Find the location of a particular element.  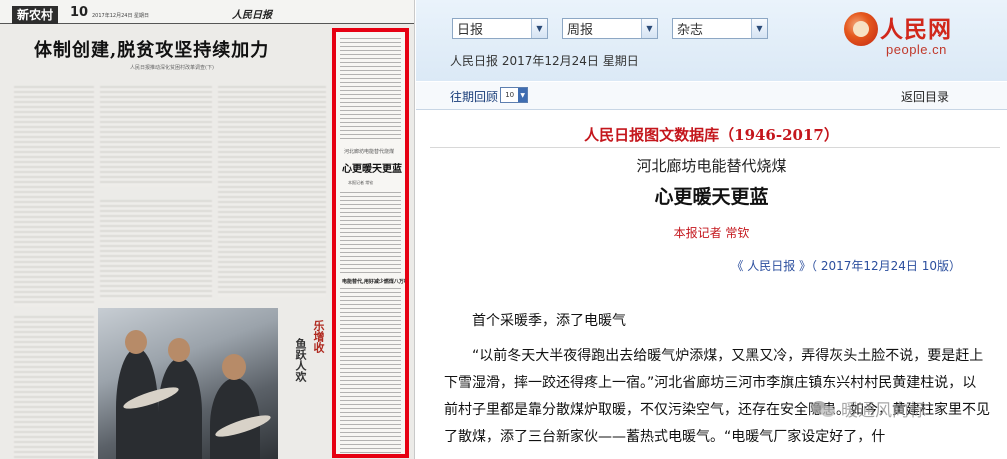

people-cn-logo: 人民网 people.cn is located at coordinates (919, 36).